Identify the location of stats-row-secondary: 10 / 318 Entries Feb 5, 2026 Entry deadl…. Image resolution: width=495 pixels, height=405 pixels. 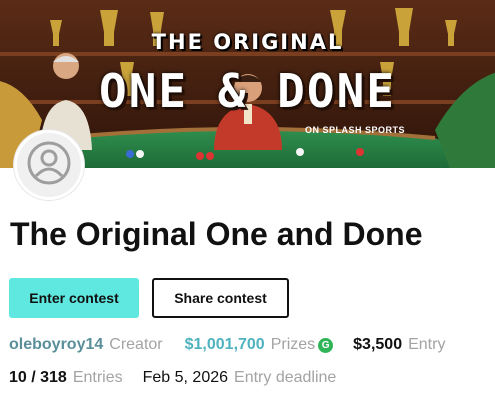
(172, 378).